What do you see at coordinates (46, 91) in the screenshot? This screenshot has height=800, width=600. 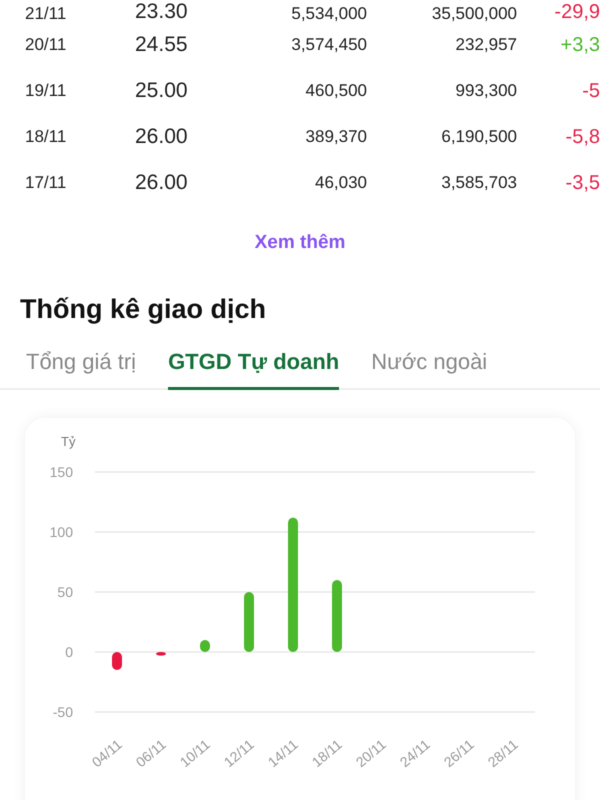 I see `date-cell-text: 19/11` at bounding box center [46, 91].